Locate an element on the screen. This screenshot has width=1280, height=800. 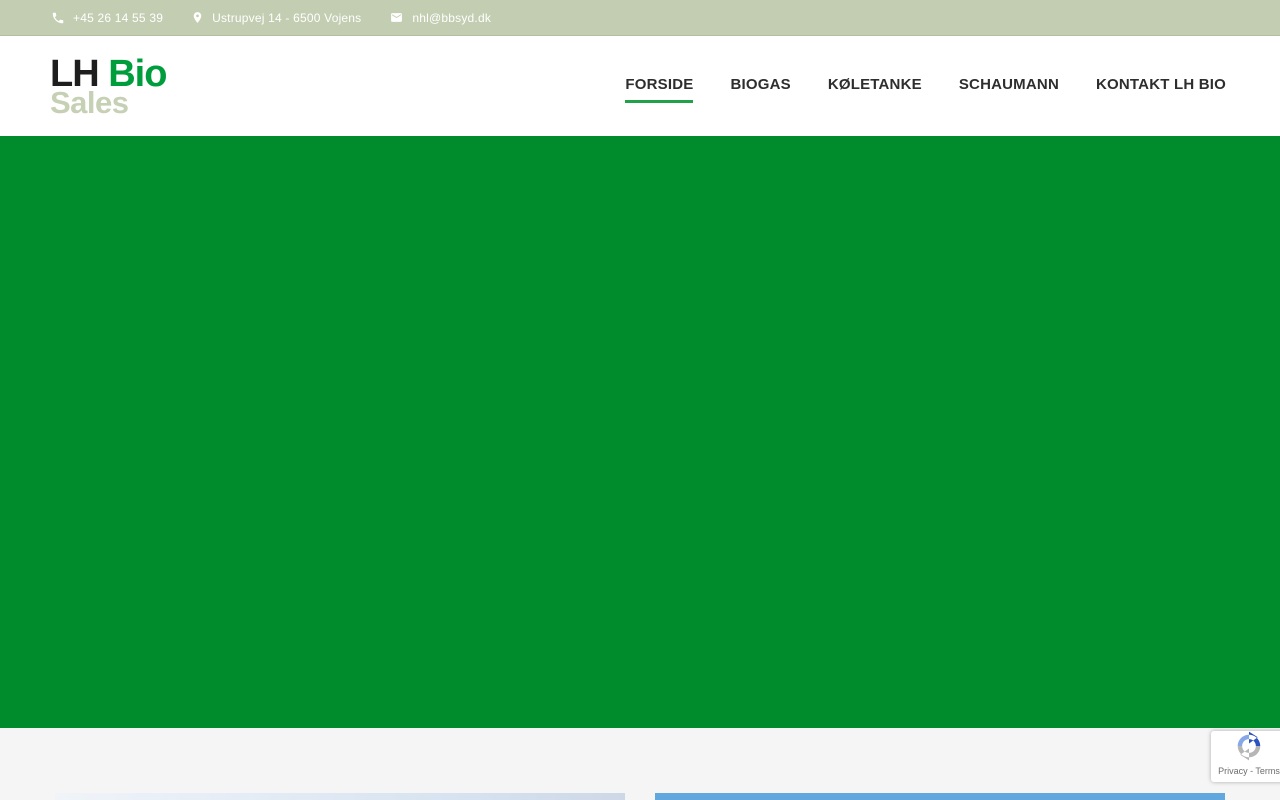
nav-item-kontakt: KONTAKT LH BIO is located at coordinates (1161, 86).